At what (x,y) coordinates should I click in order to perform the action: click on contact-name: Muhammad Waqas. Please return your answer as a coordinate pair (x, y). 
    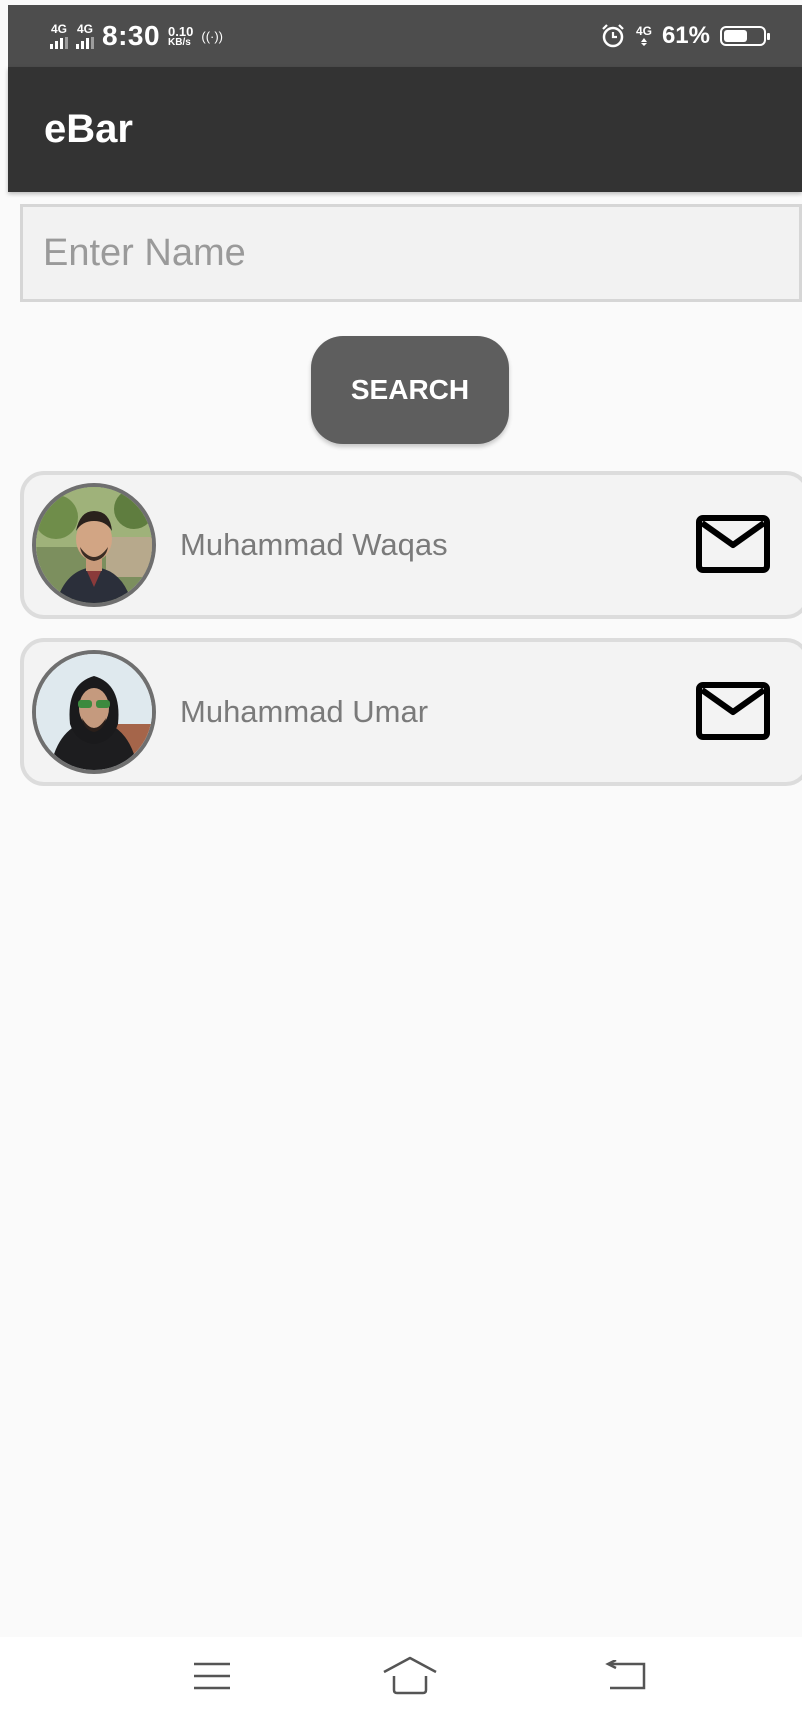
    Looking at the image, I should click on (314, 544).